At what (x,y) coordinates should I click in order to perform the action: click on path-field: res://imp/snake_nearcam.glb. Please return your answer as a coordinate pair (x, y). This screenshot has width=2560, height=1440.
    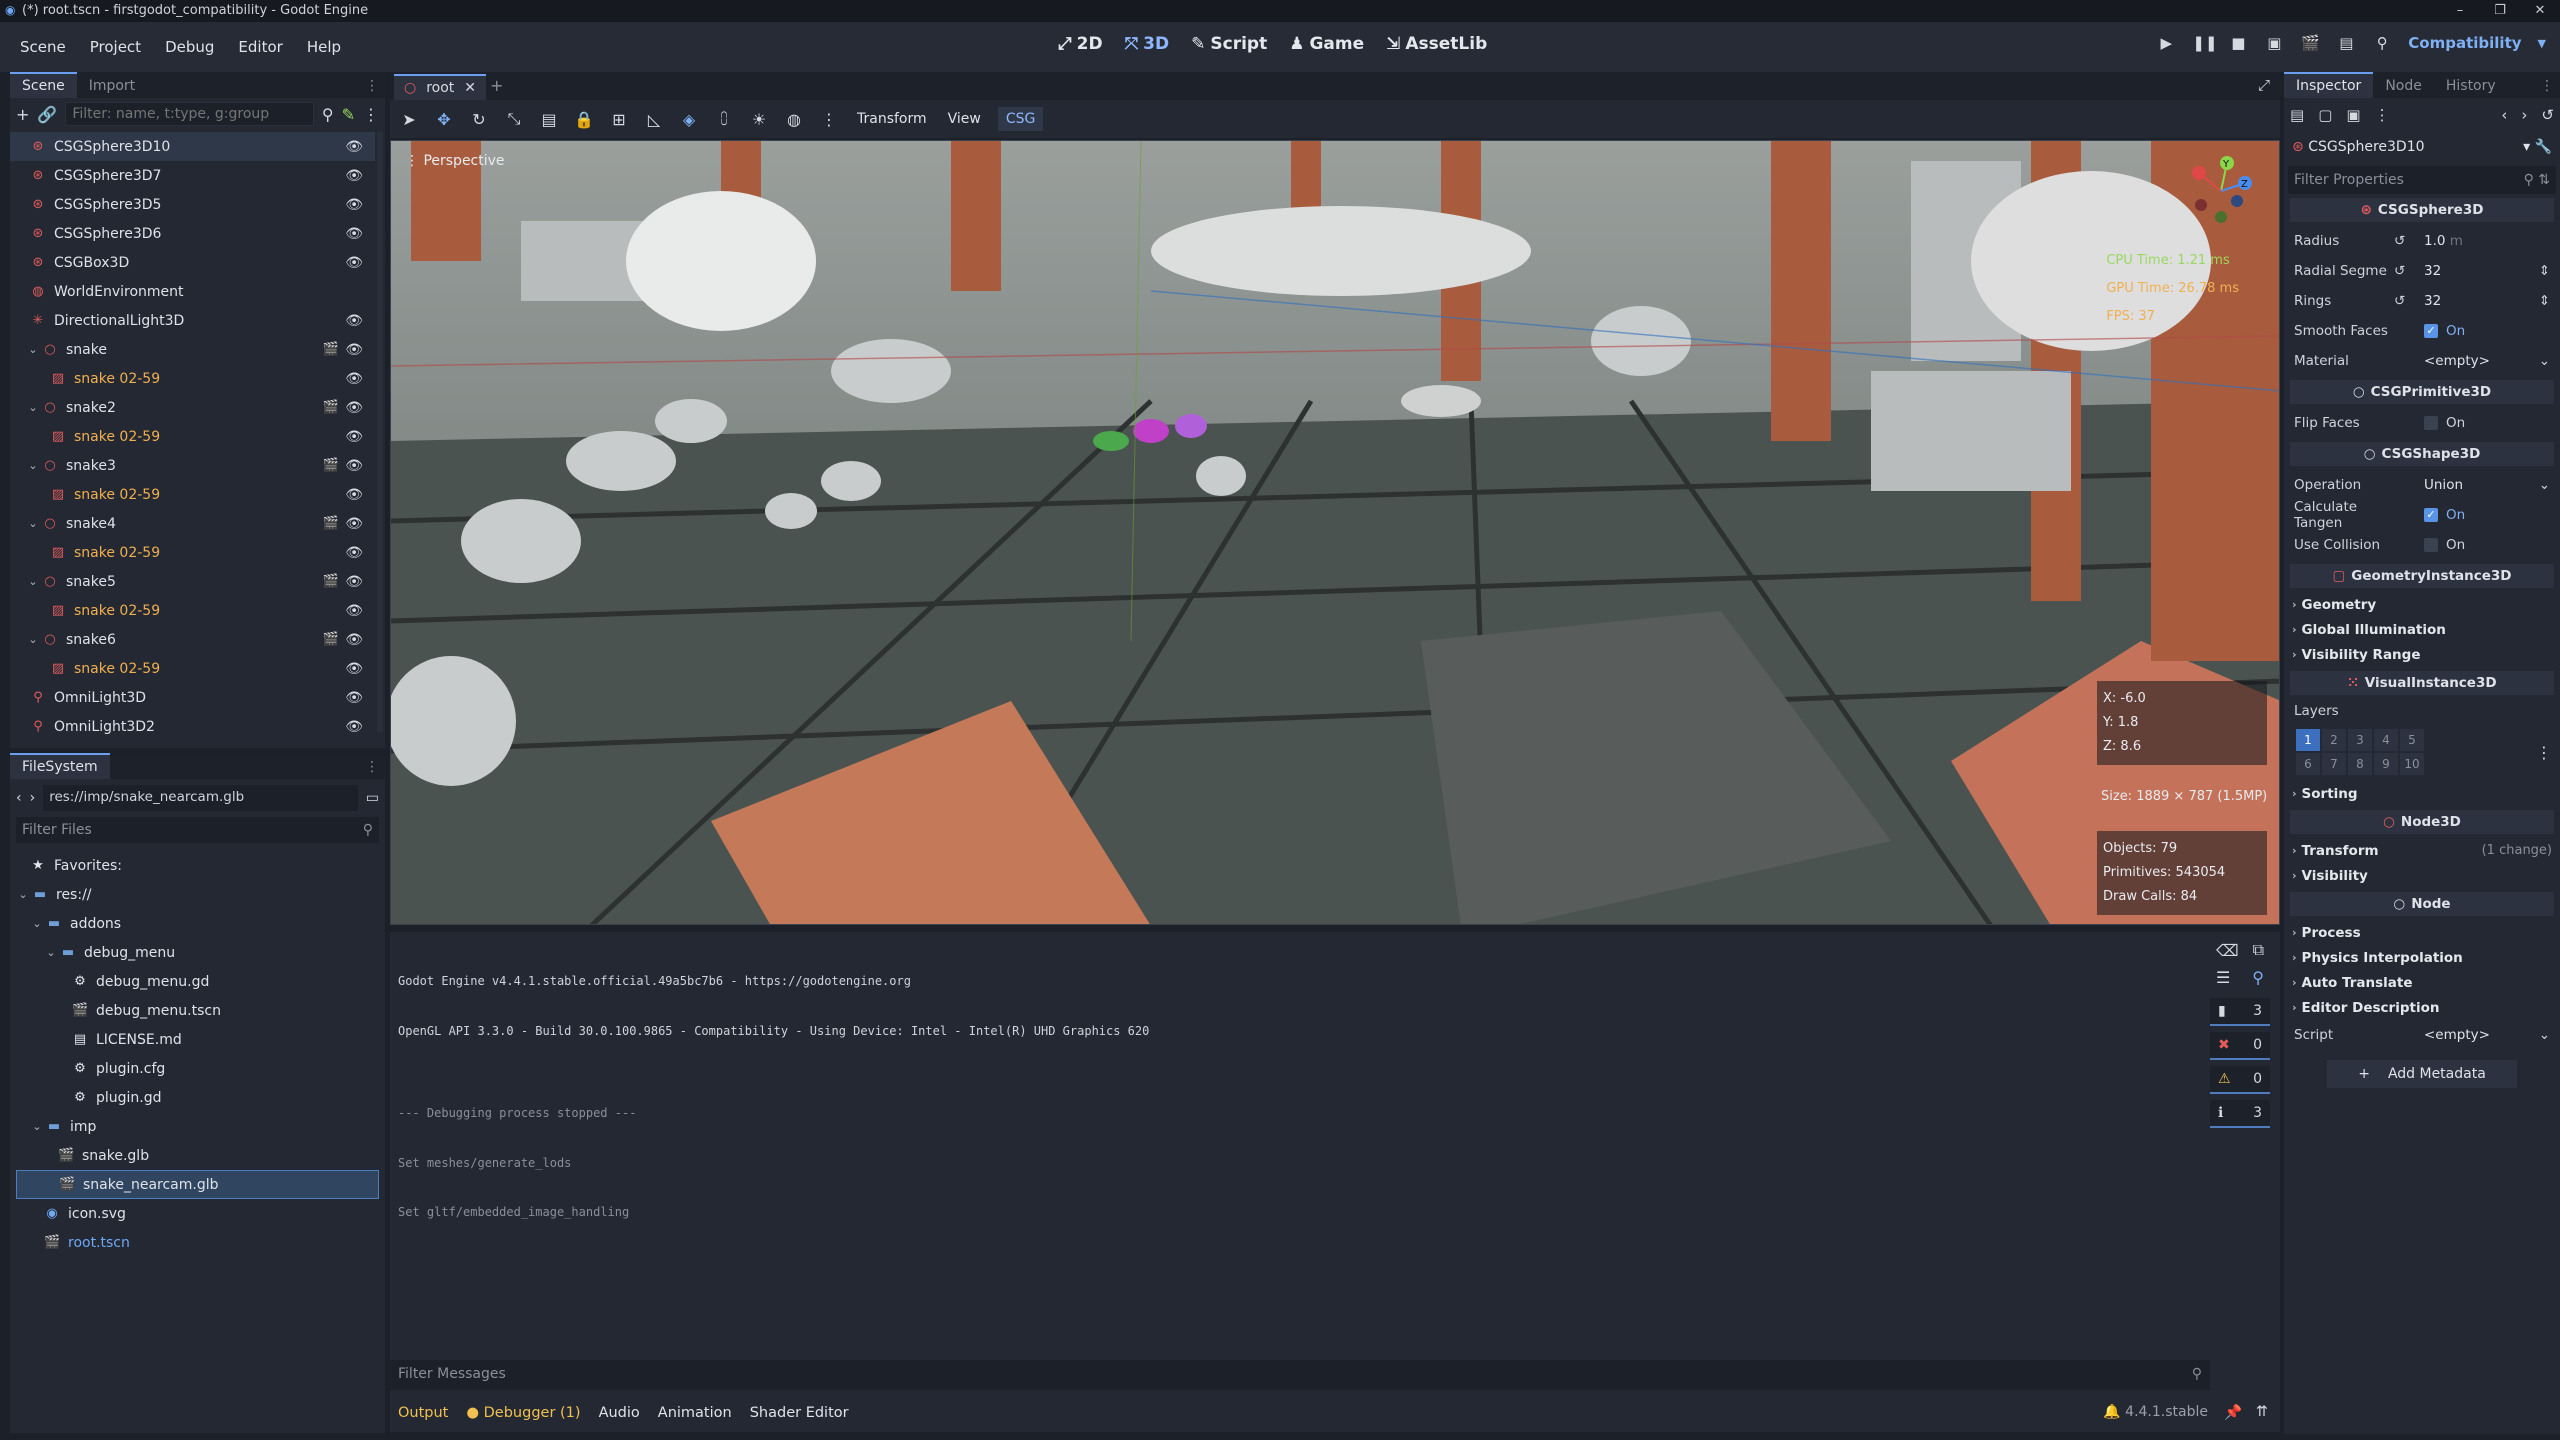
    Looking at the image, I should click on (200, 798).